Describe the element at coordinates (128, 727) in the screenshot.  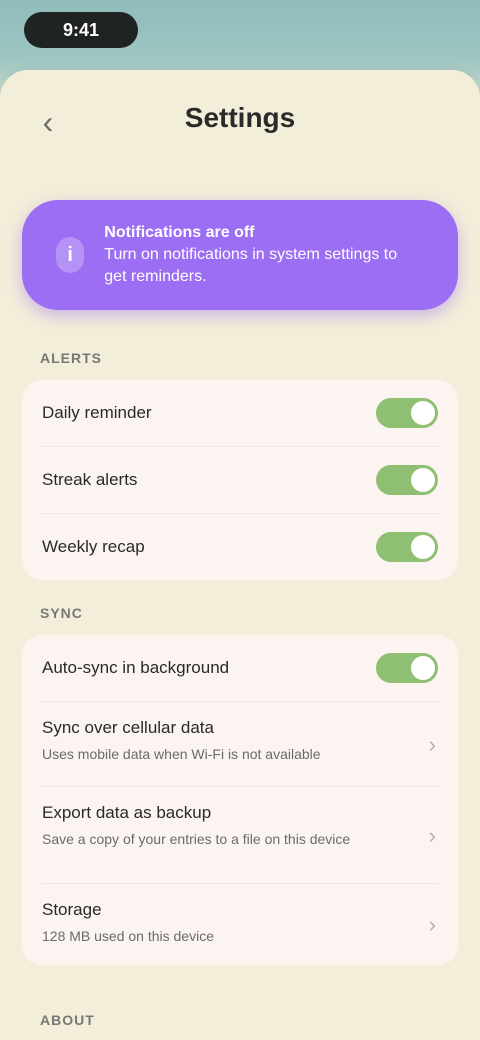
I see `row-label: Sync over cellular data` at that location.